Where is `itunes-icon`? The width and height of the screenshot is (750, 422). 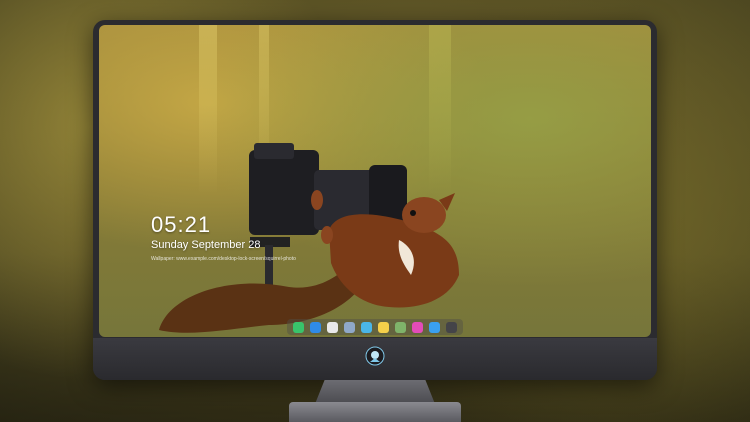
itunes-icon is located at coordinates (417, 327).